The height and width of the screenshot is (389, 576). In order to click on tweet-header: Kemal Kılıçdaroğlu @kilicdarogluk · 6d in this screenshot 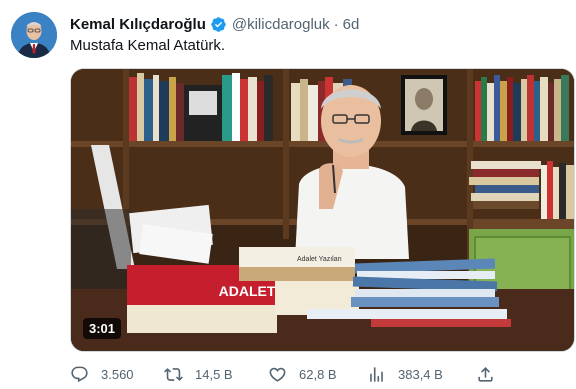, I will do `click(214, 24)`.